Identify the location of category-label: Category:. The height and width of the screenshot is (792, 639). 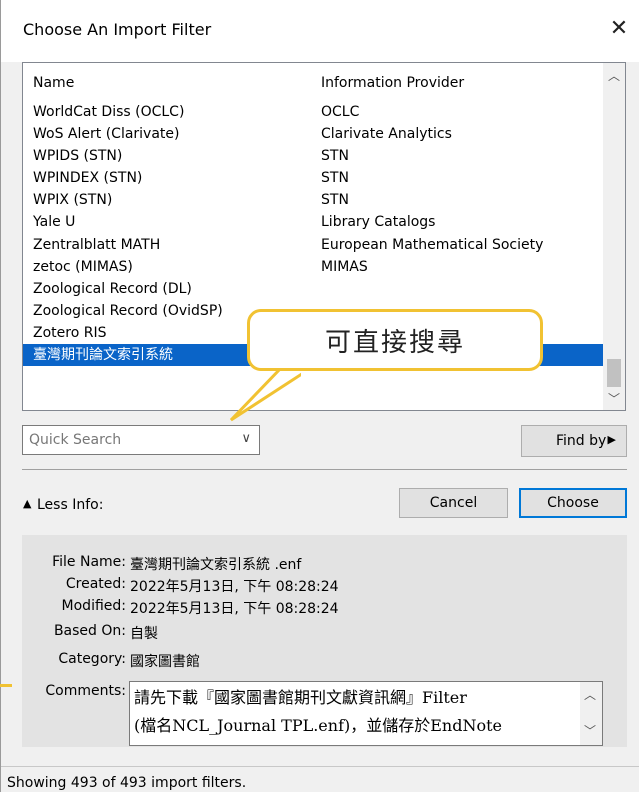
(92, 659).